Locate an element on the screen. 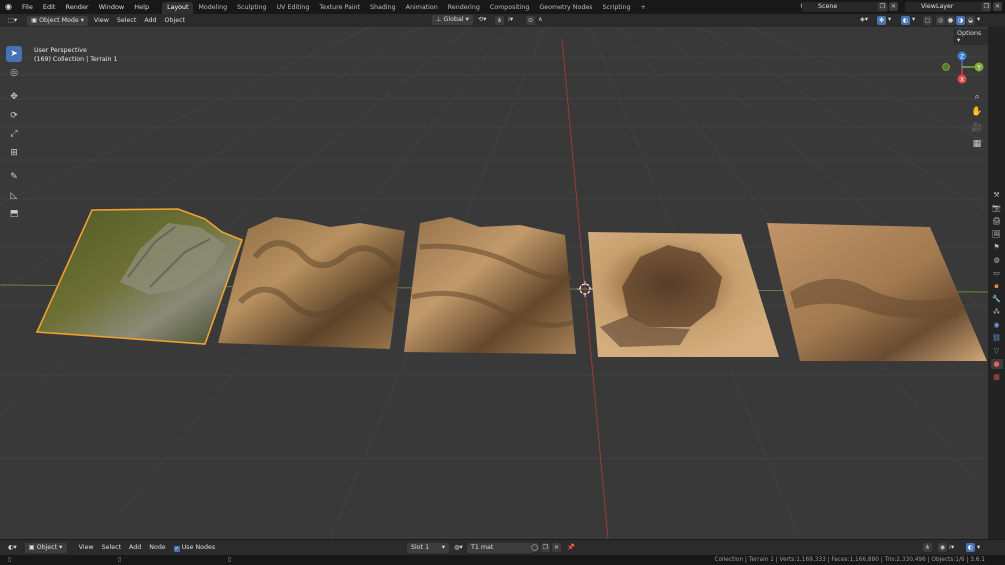  world-properties-icon: ◍ is located at coordinates (997, 260).